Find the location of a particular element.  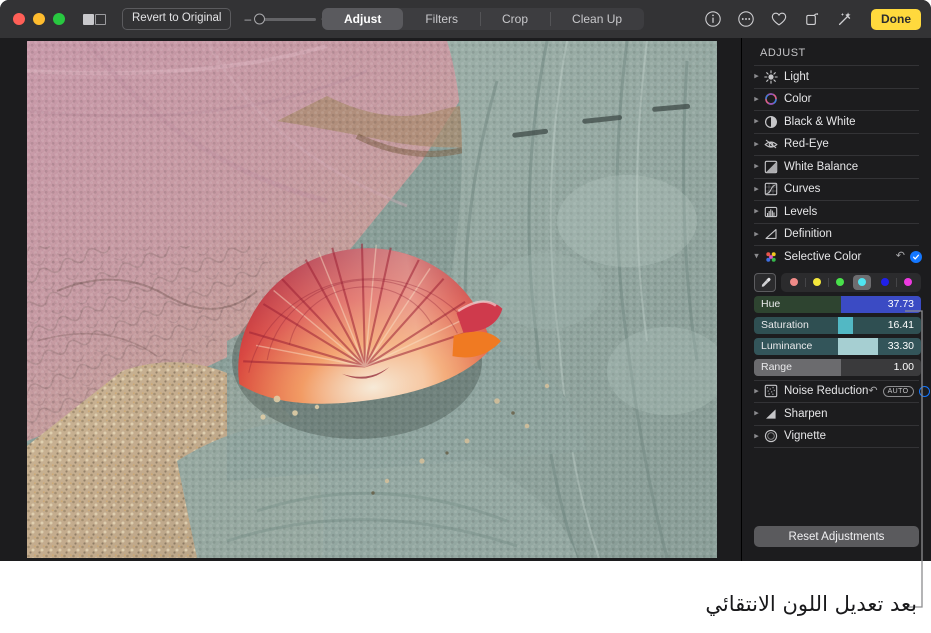

selective-color-icon is located at coordinates (771, 257).